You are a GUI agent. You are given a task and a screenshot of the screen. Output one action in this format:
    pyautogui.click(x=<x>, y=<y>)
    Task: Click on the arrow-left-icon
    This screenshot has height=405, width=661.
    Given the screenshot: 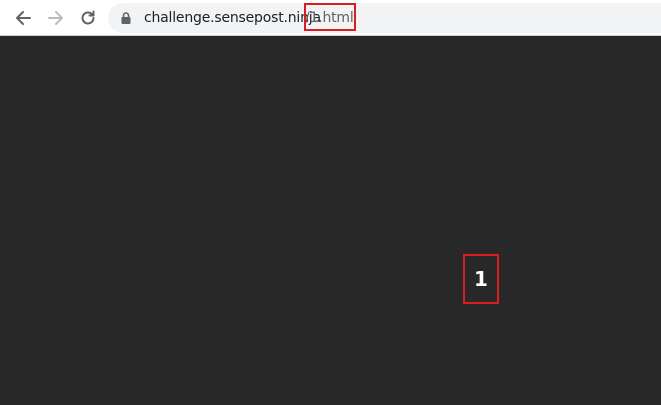 What is the action you would take?
    pyautogui.click(x=23, y=18)
    